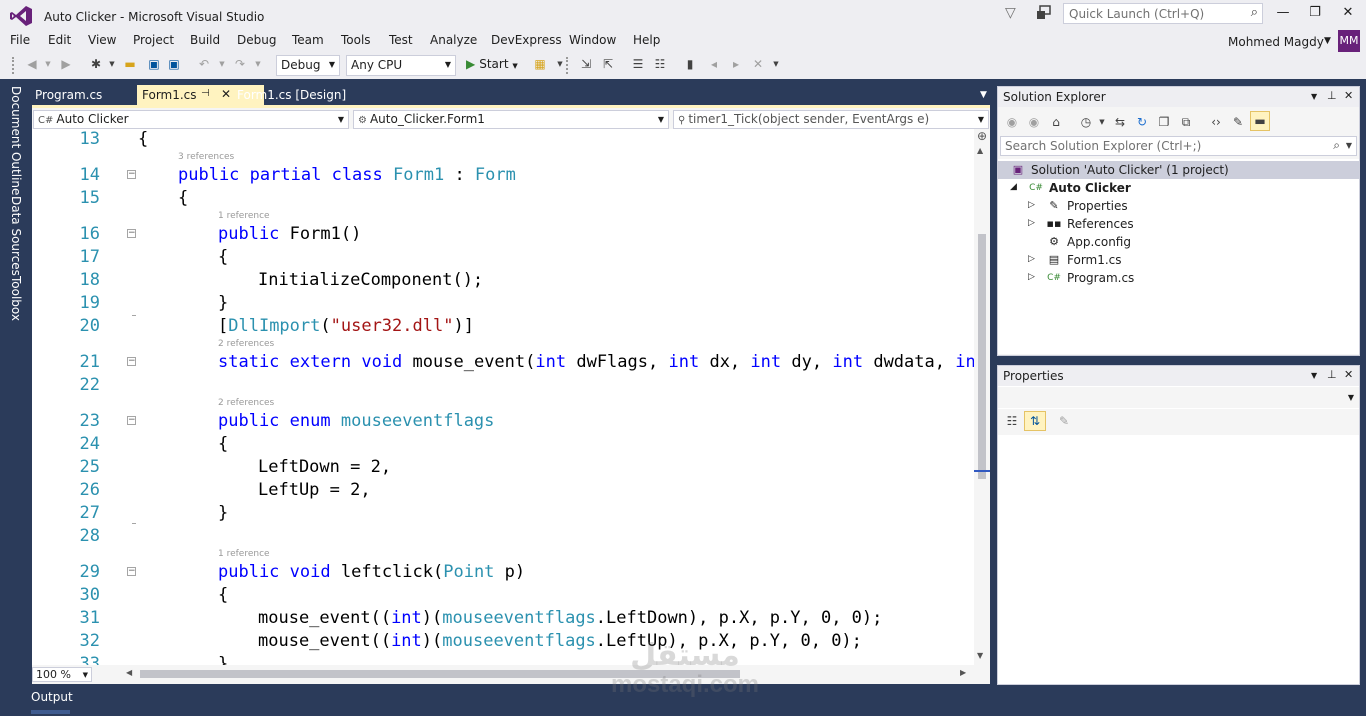  What do you see at coordinates (963, 672) in the screenshot?
I see `scroll-right-icon: ▶` at bounding box center [963, 672].